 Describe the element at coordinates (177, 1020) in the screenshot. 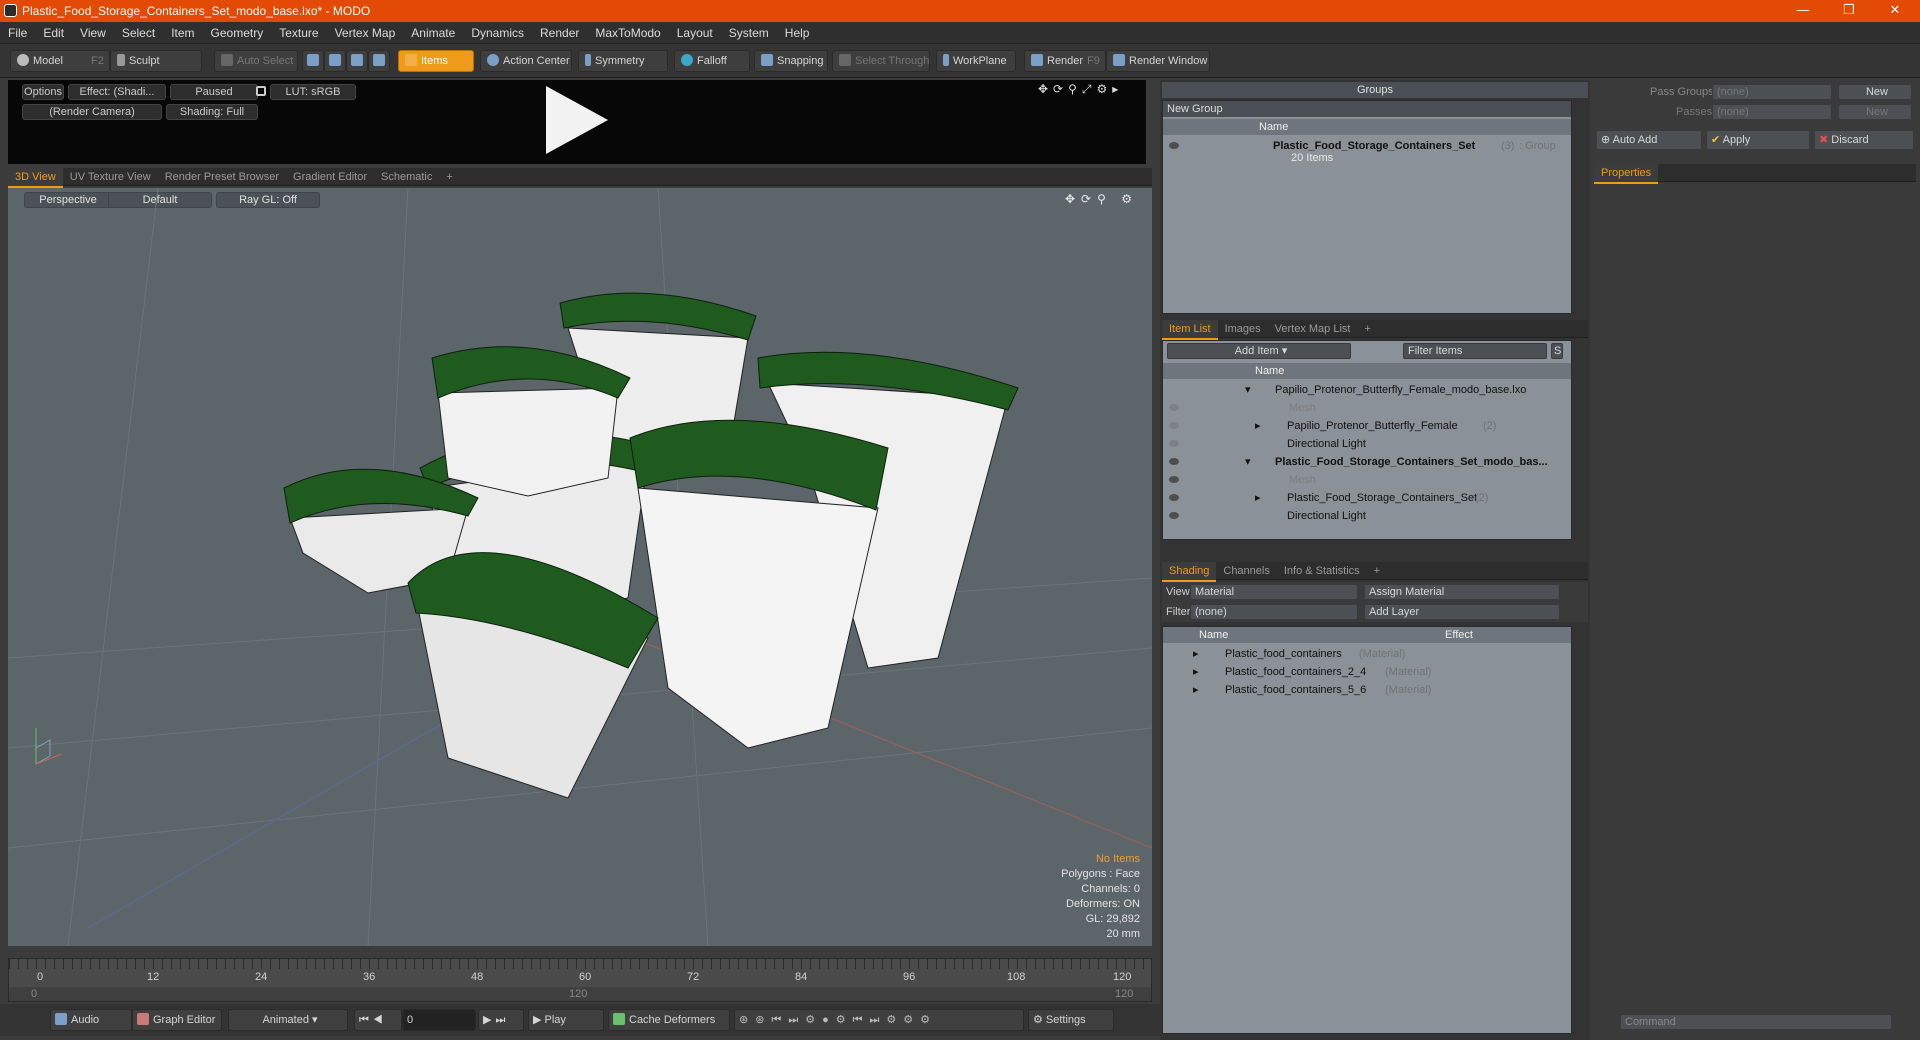

I see `graph-editor-button: Graph Editor` at that location.